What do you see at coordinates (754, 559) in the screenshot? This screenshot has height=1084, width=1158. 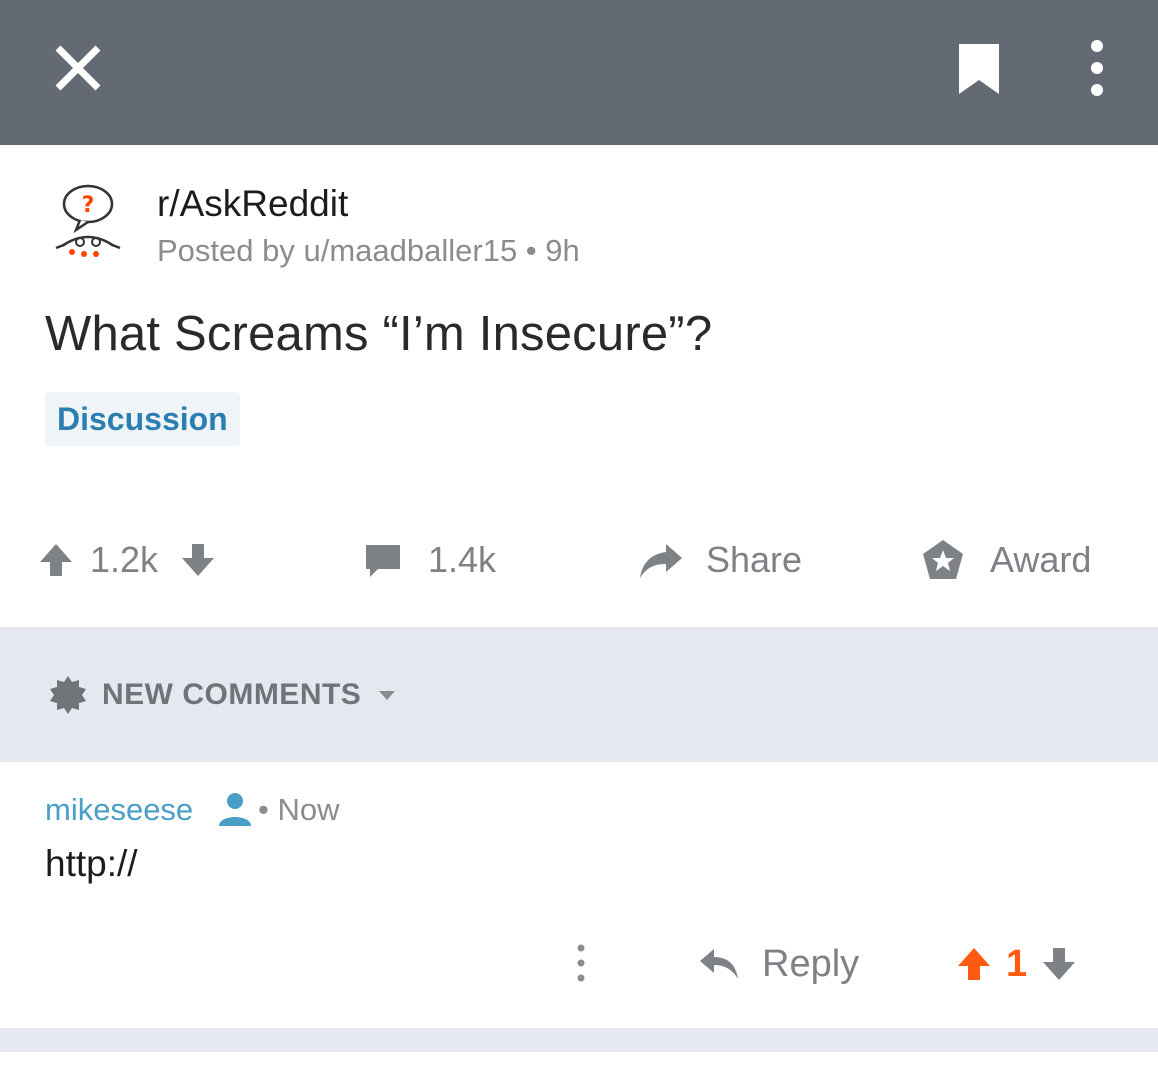 I see `share-label: Share` at bounding box center [754, 559].